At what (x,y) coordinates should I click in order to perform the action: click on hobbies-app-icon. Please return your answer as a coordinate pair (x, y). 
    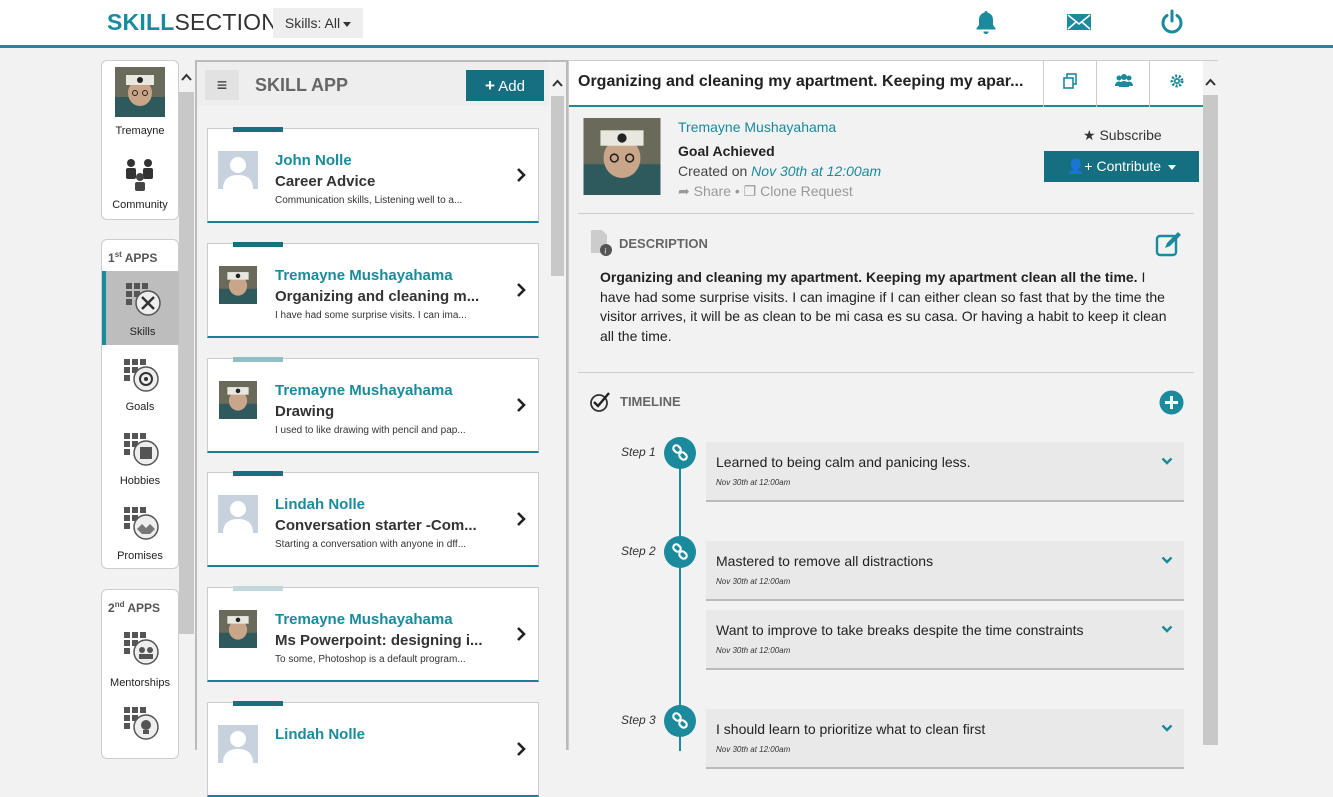
    Looking at the image, I should click on (141, 449).